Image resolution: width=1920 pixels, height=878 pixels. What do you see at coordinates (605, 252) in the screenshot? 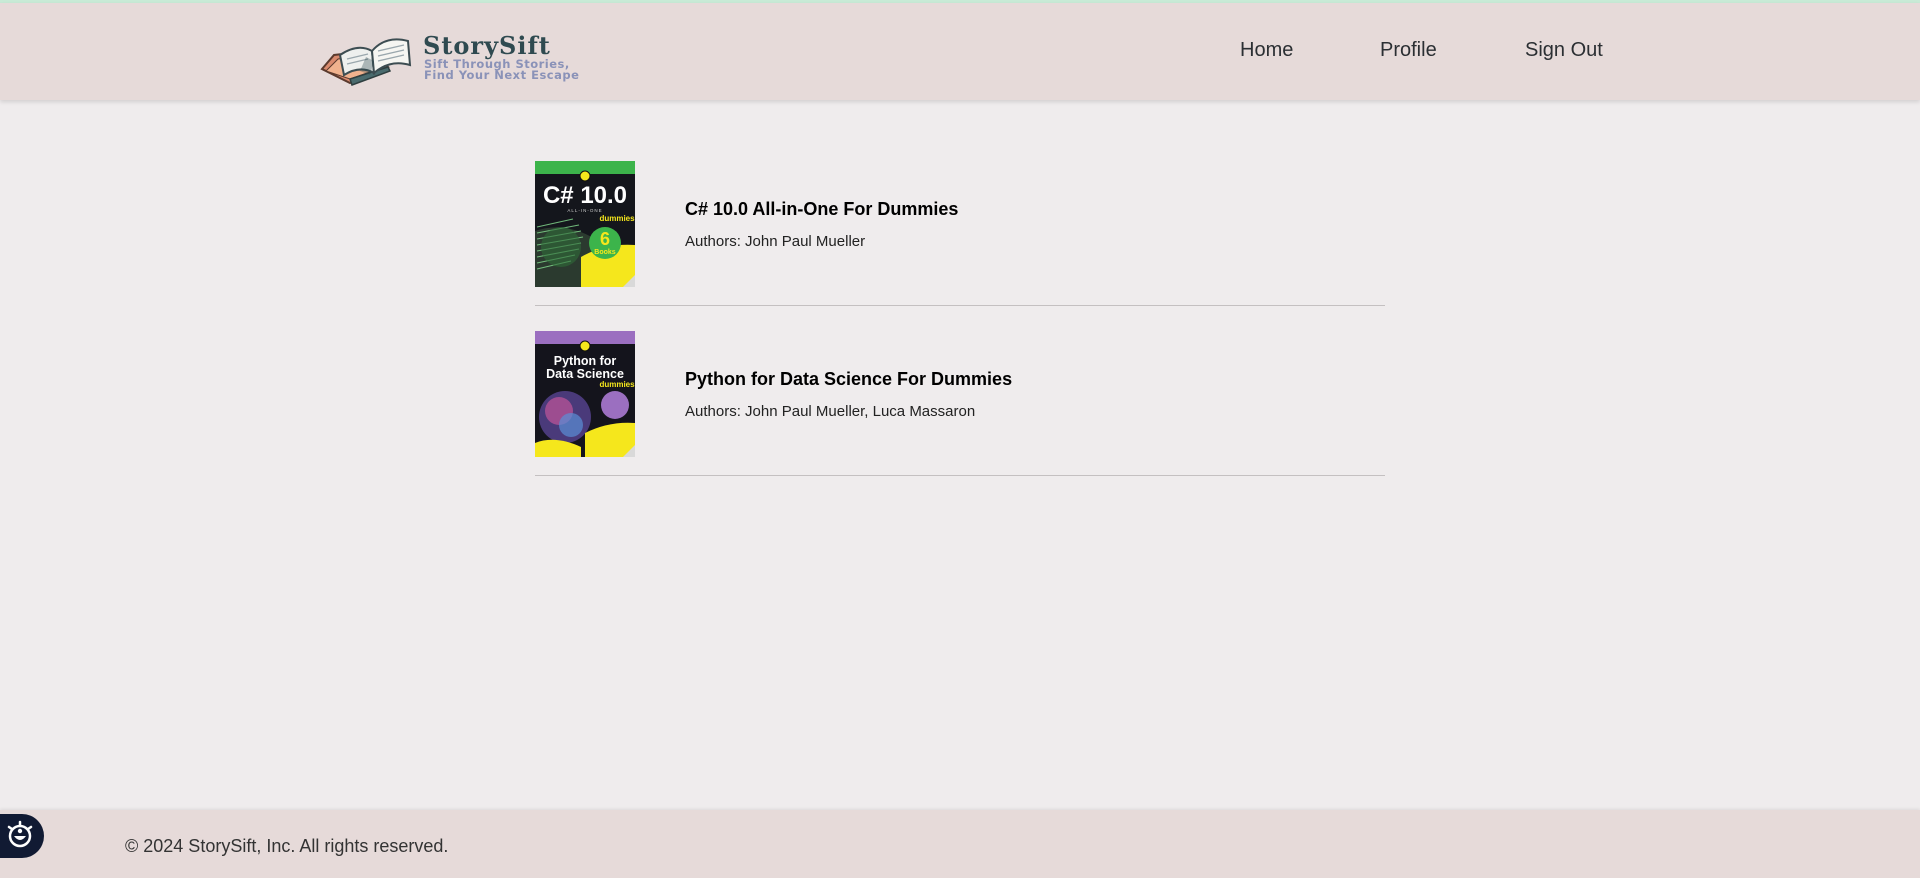
I see `cover-badge-text: Books` at bounding box center [605, 252].